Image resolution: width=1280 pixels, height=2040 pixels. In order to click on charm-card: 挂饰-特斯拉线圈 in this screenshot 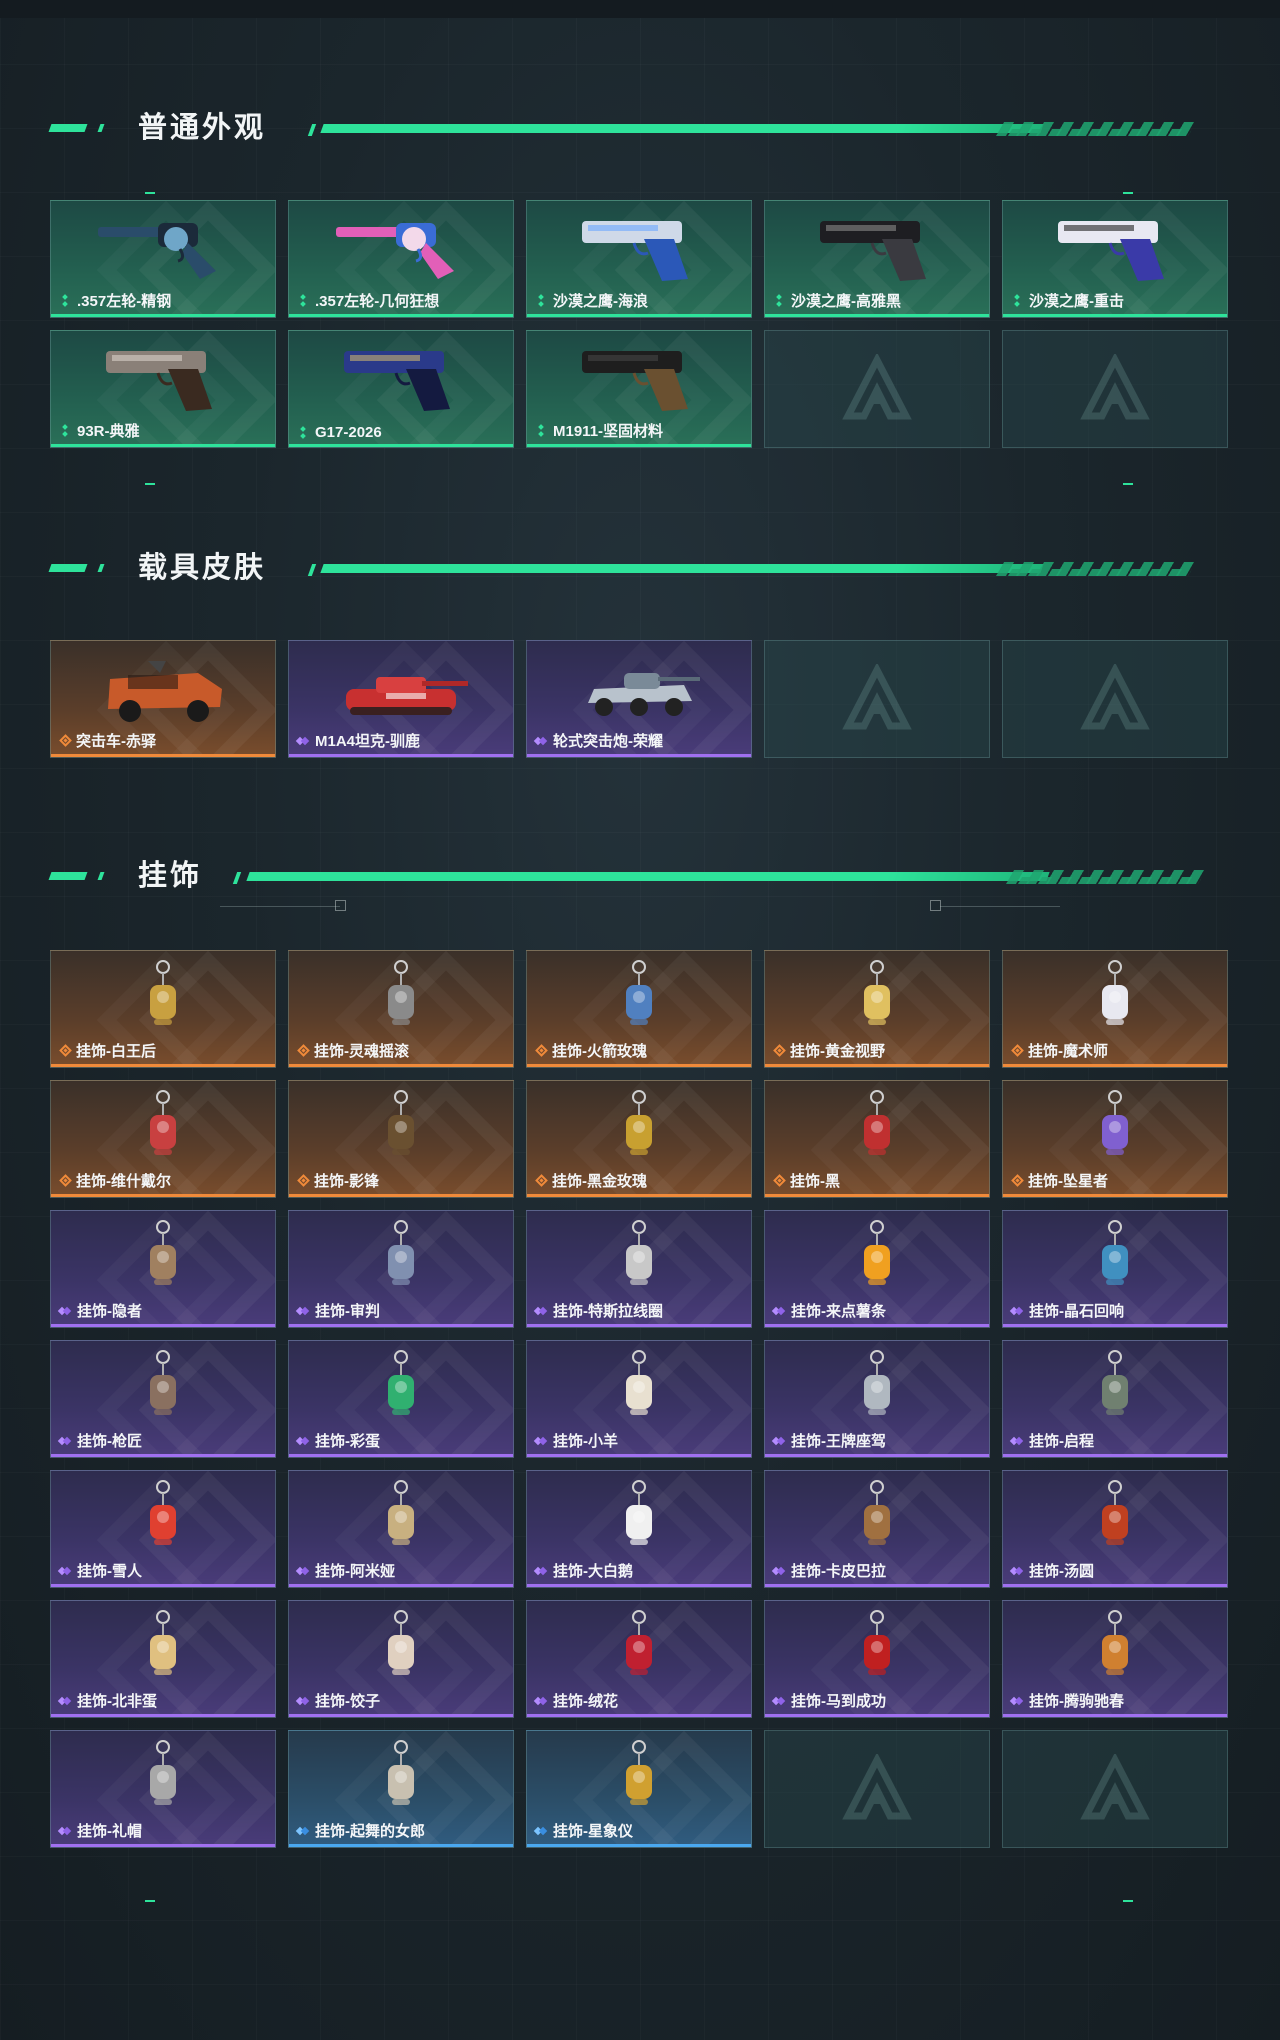, I will do `click(639, 1269)`.